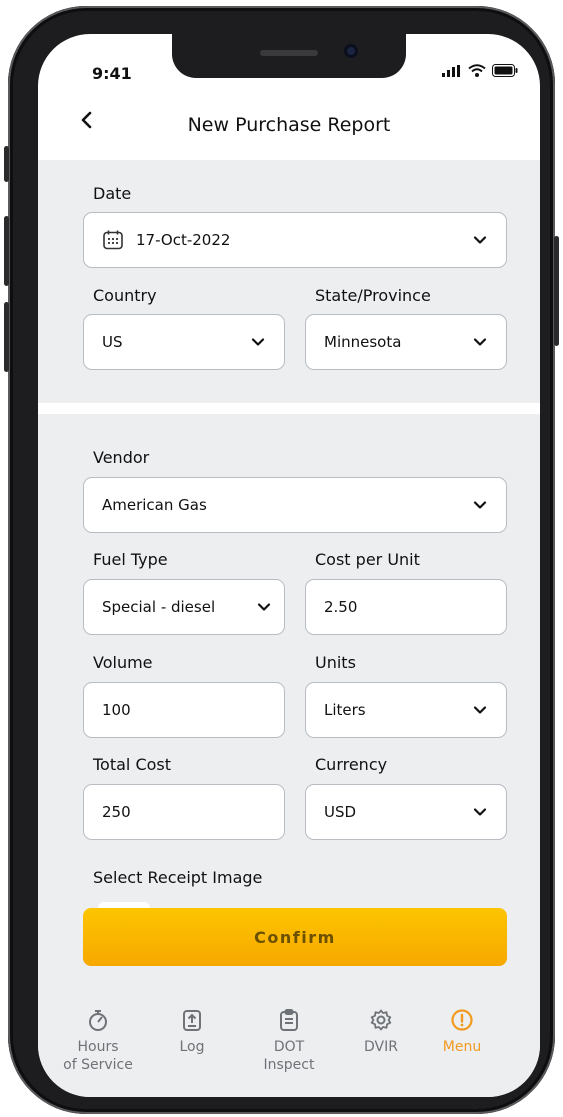 This screenshot has width=563, height=1117. What do you see at coordinates (295, 505) in the screenshot?
I see `vendor-select: American Gas` at bounding box center [295, 505].